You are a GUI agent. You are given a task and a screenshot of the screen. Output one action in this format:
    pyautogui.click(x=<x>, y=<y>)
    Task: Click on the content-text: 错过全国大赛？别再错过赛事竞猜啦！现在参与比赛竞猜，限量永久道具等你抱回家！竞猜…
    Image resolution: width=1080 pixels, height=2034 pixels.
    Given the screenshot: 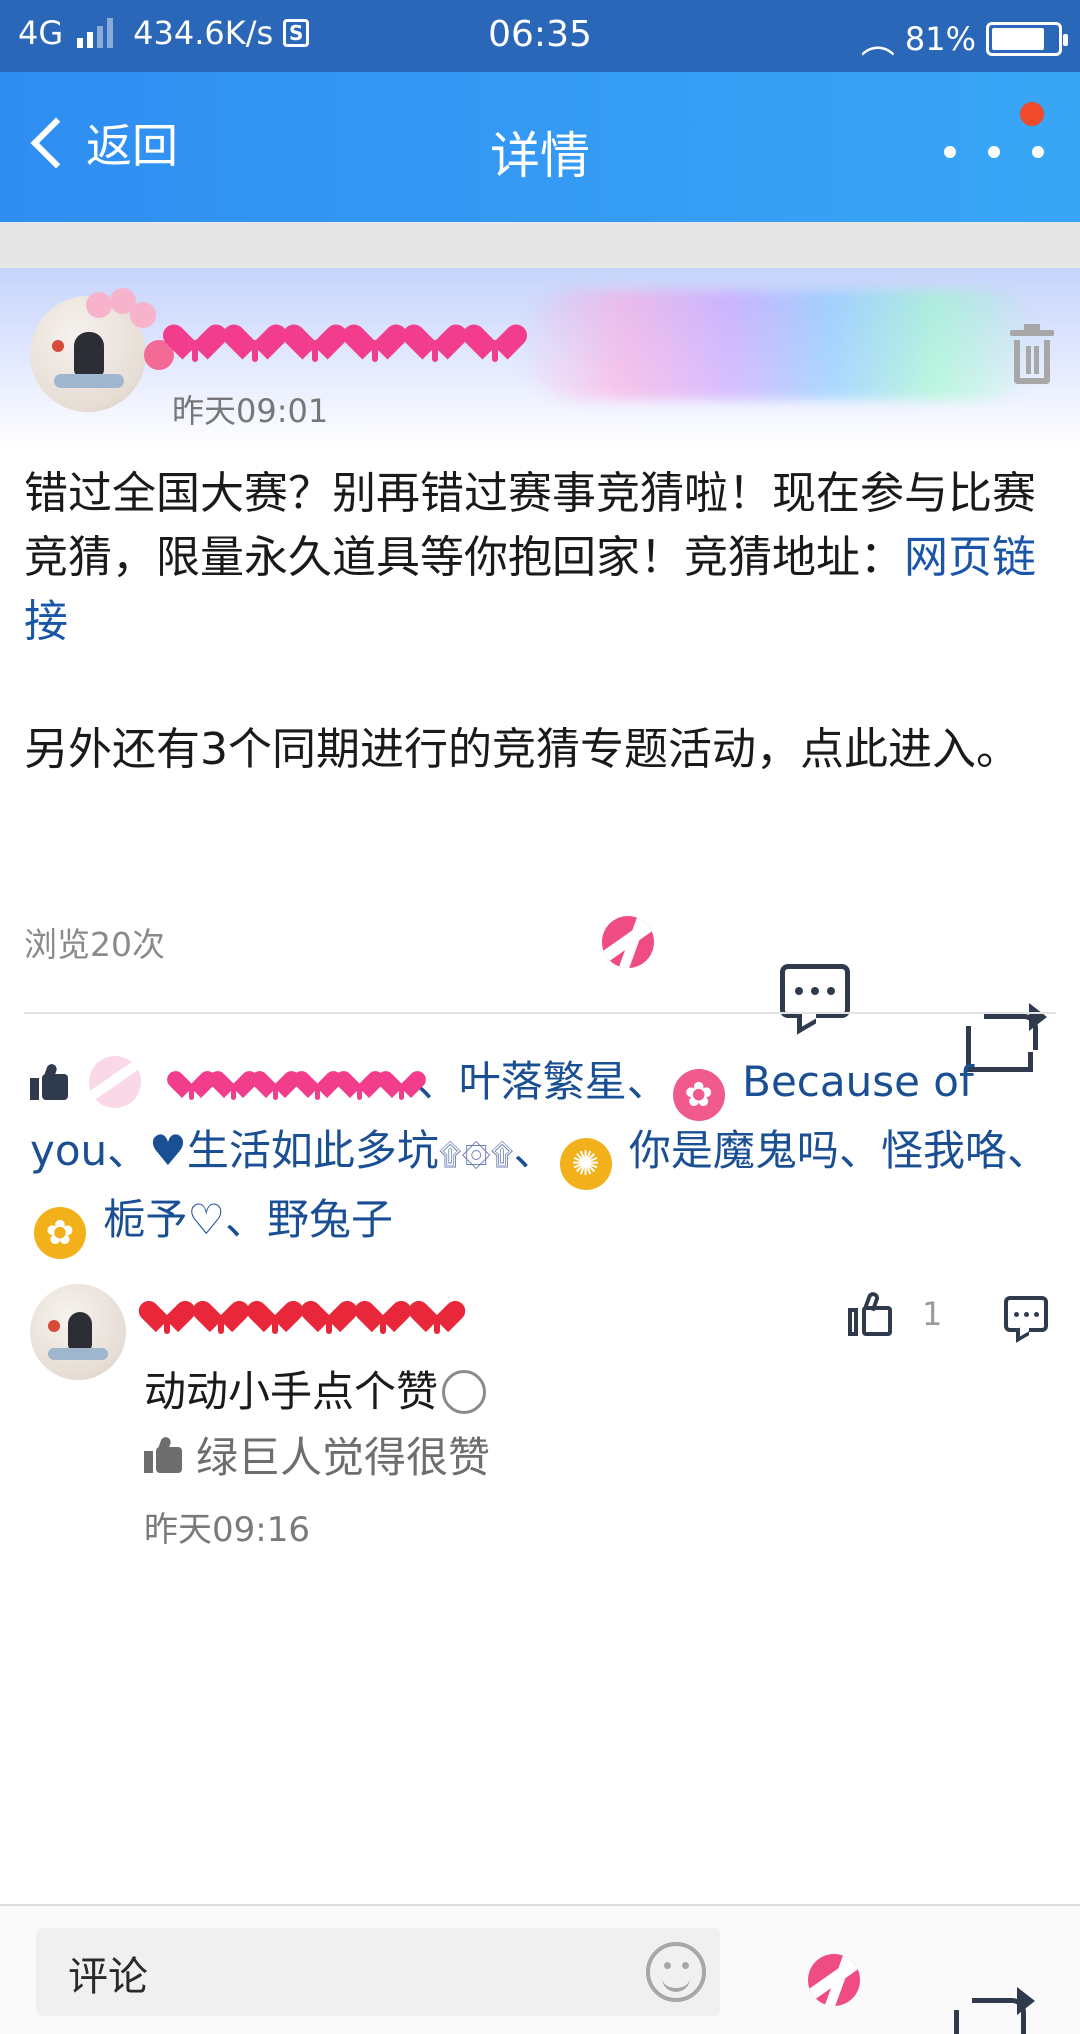 What is the action you would take?
    pyautogui.click(x=530, y=525)
    